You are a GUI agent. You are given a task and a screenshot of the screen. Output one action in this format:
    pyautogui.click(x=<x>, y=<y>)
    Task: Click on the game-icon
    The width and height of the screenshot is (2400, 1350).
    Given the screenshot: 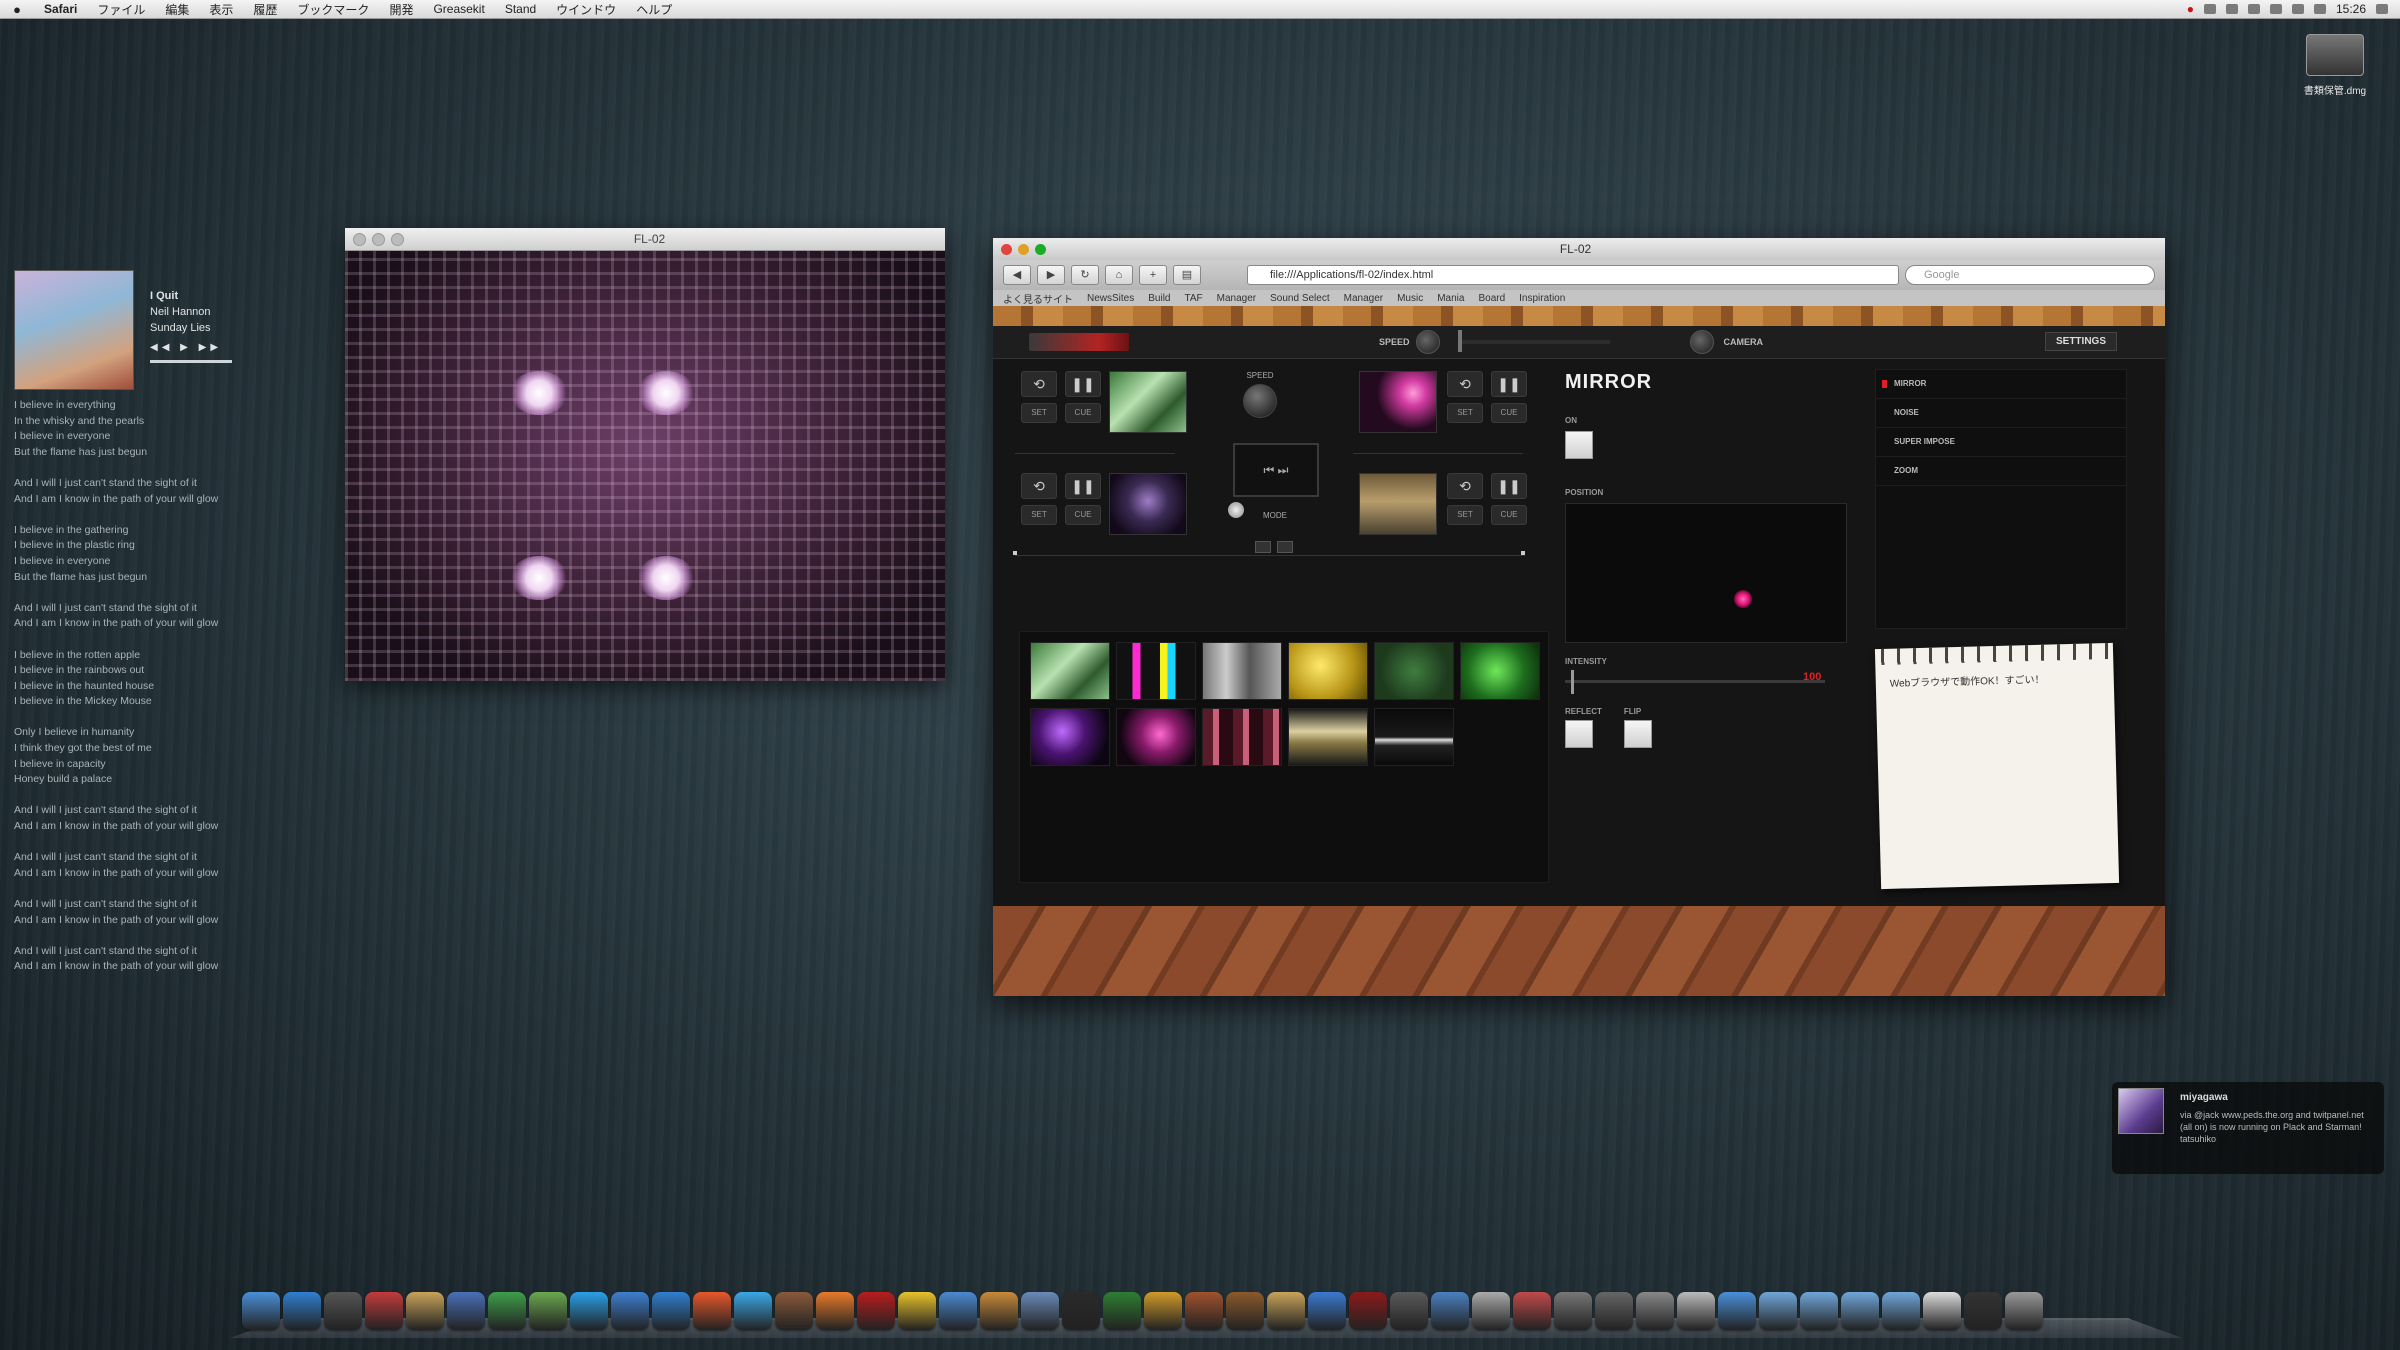 What is the action you would take?
    pyautogui.click(x=794, y=1311)
    